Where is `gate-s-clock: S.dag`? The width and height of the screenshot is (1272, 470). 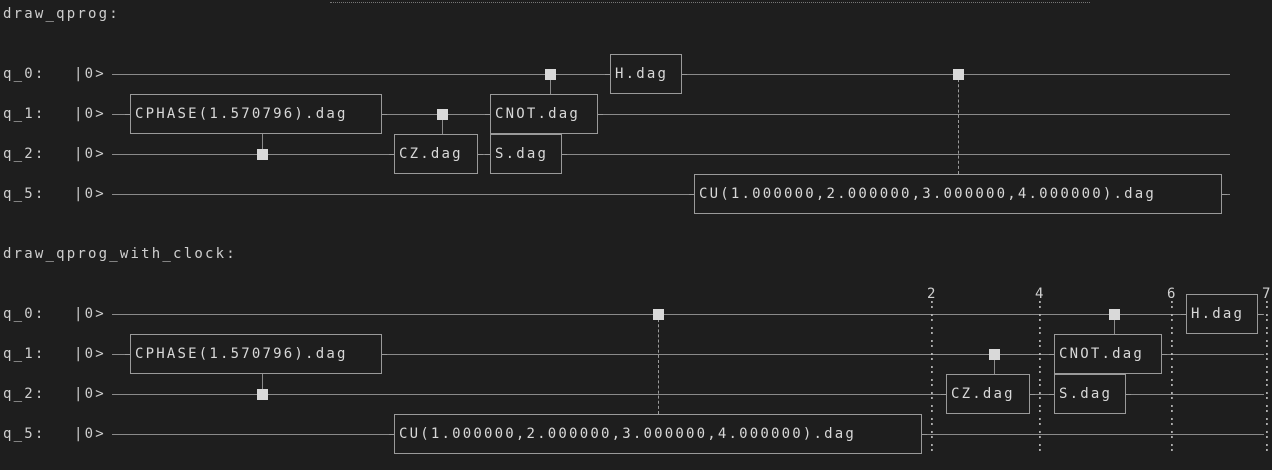
gate-s-clock: S.dag is located at coordinates (1090, 394).